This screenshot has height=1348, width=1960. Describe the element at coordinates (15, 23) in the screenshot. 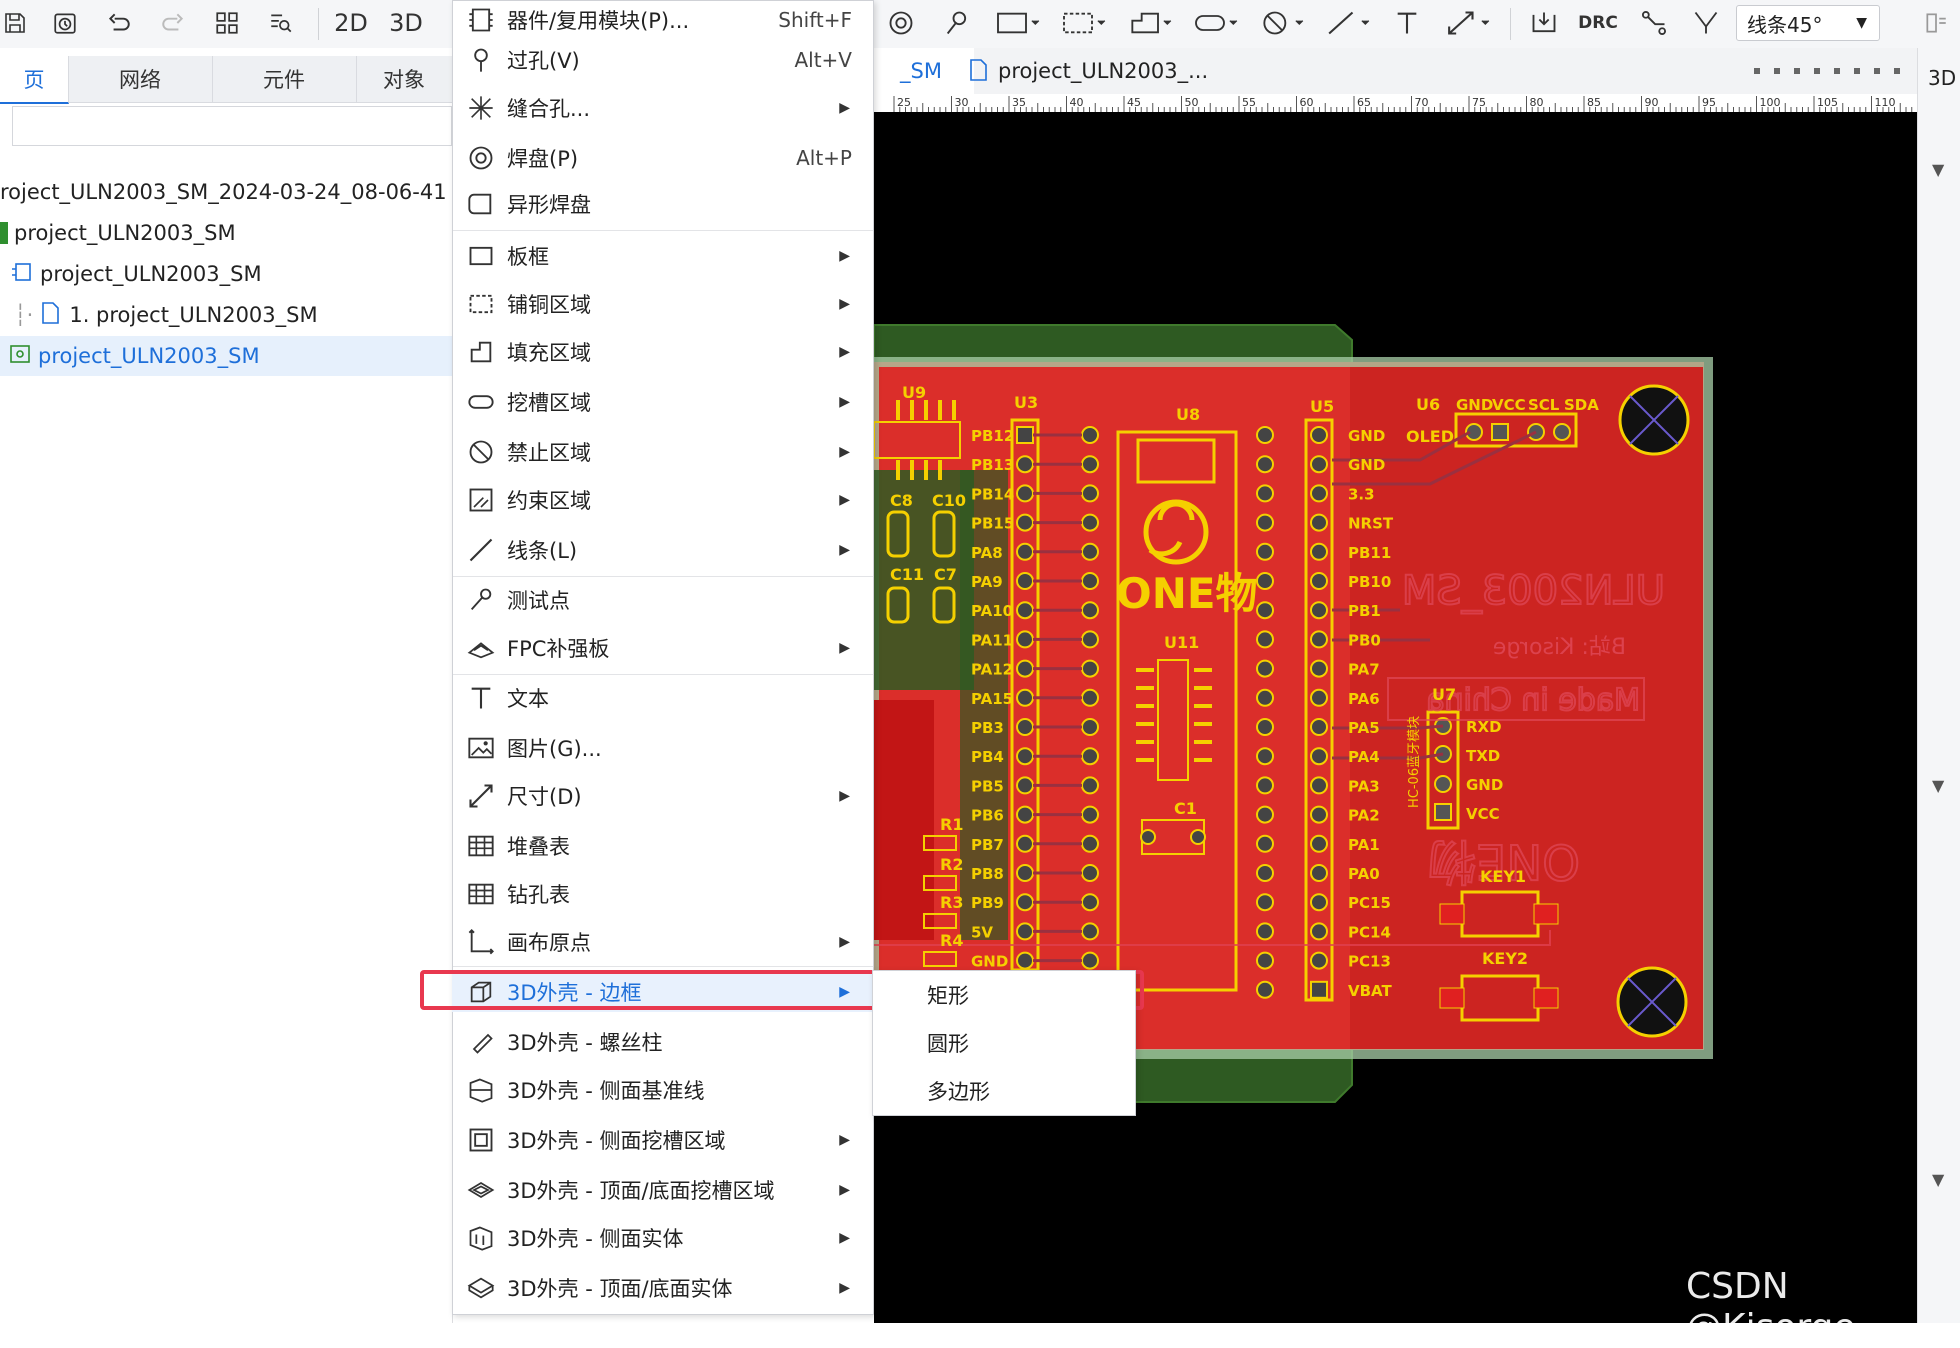

I see `save-icon` at that location.